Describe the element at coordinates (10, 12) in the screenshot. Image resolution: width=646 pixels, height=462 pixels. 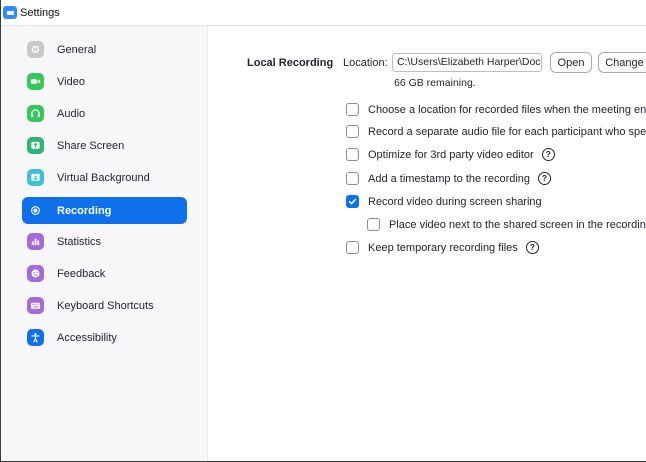
I see `zoom-app-icon` at that location.